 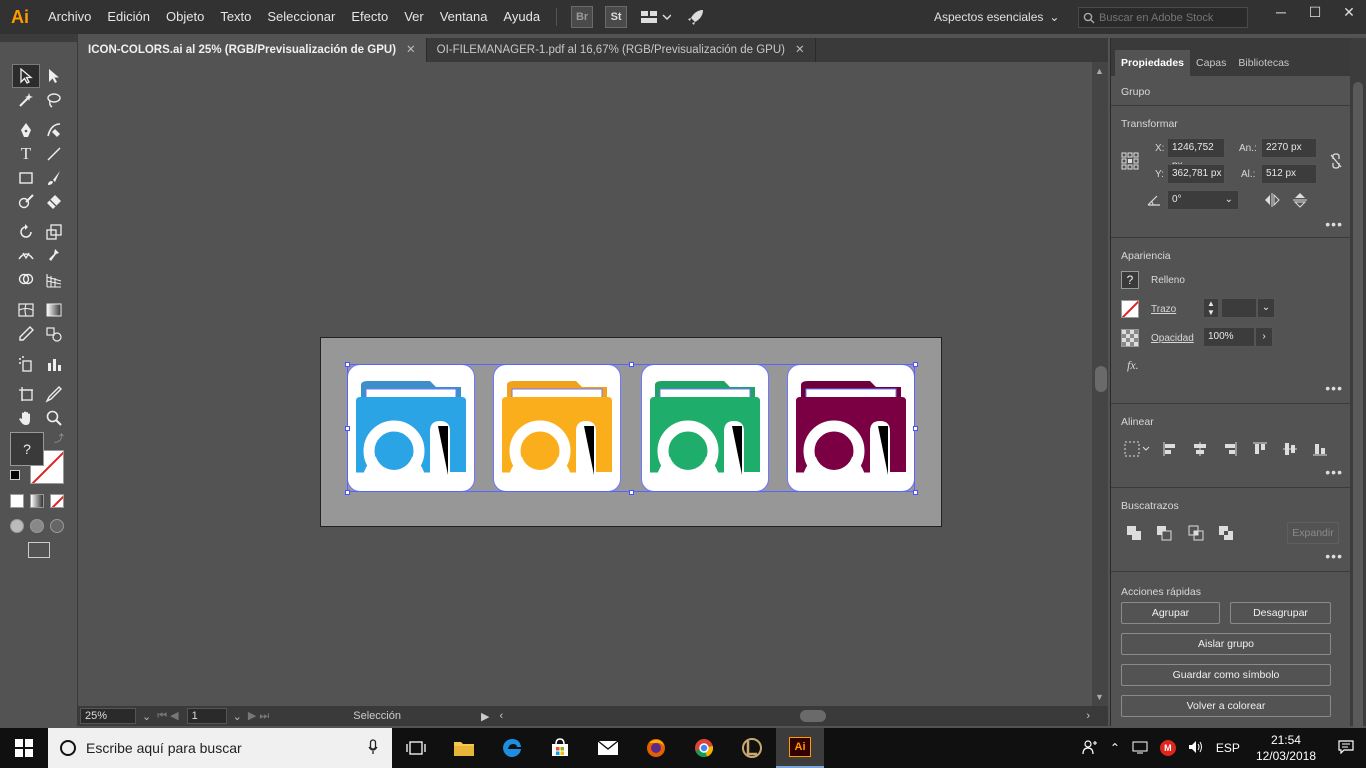 I want to click on eraser-icon, so click(x=54, y=202).